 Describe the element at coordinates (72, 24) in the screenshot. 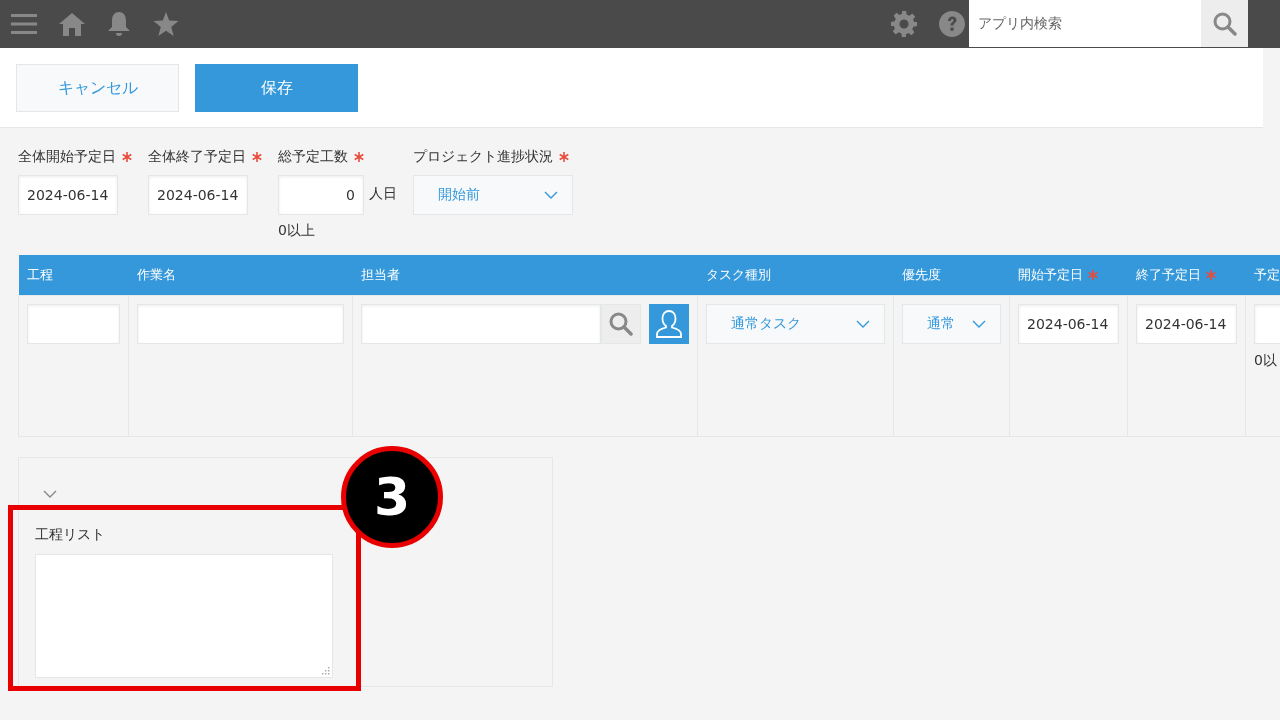

I see `home-icon` at that location.